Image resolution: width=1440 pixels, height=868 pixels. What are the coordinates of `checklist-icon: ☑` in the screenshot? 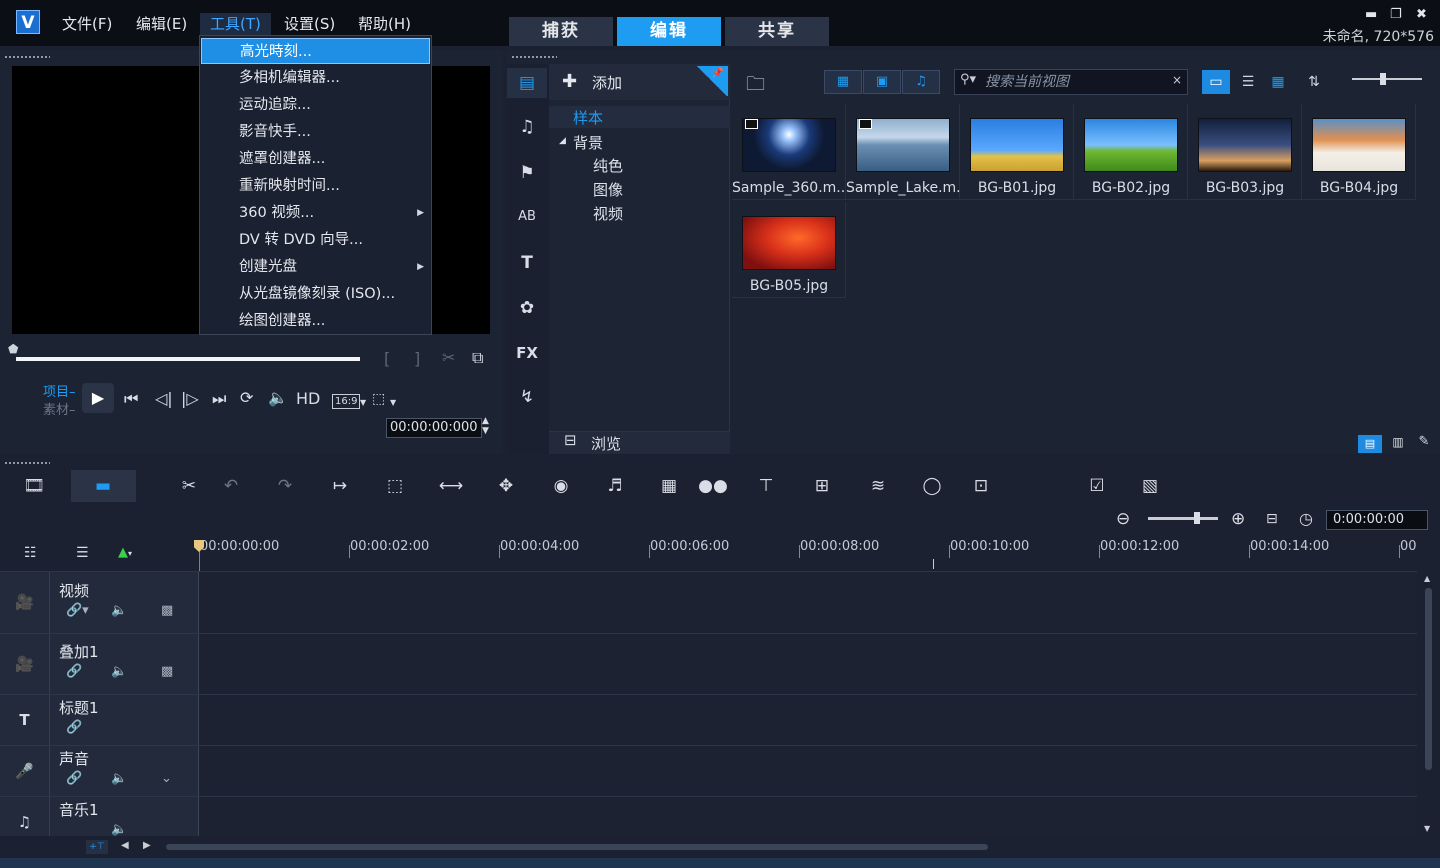 It's located at (1097, 486).